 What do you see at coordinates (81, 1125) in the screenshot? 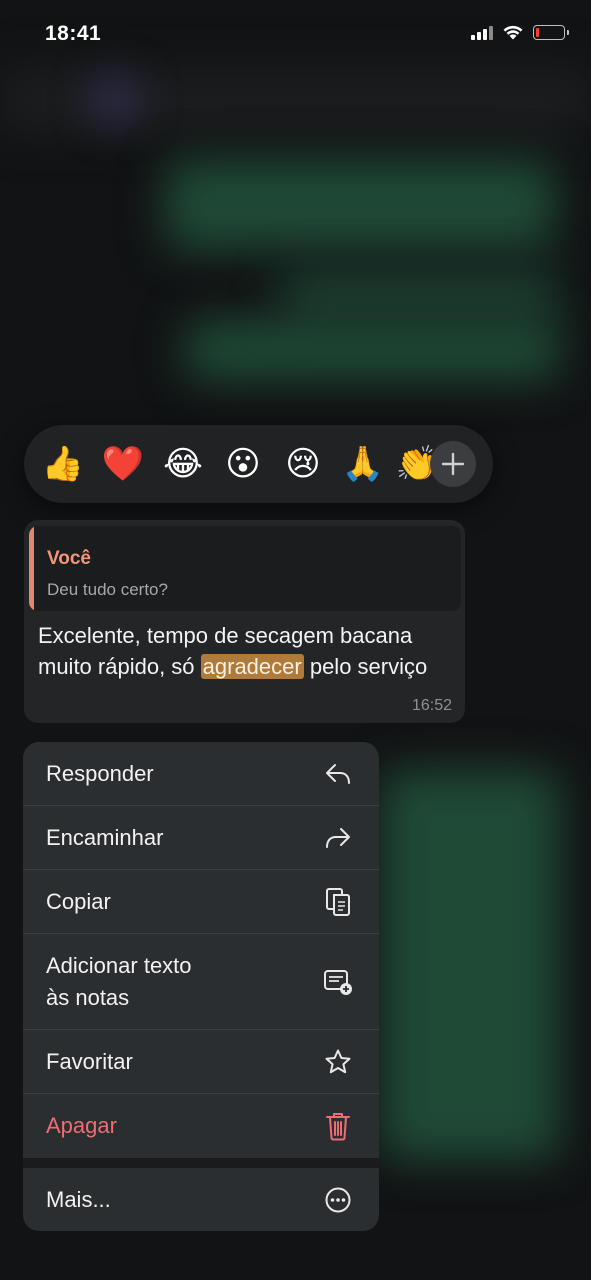
I see `menu-item-label: Apagar` at bounding box center [81, 1125].